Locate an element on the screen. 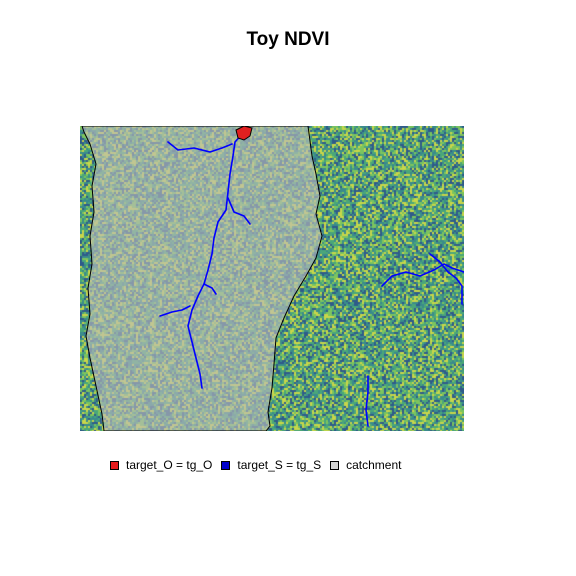  legend-item-target-s: target_S = tg_S is located at coordinates (271, 465).